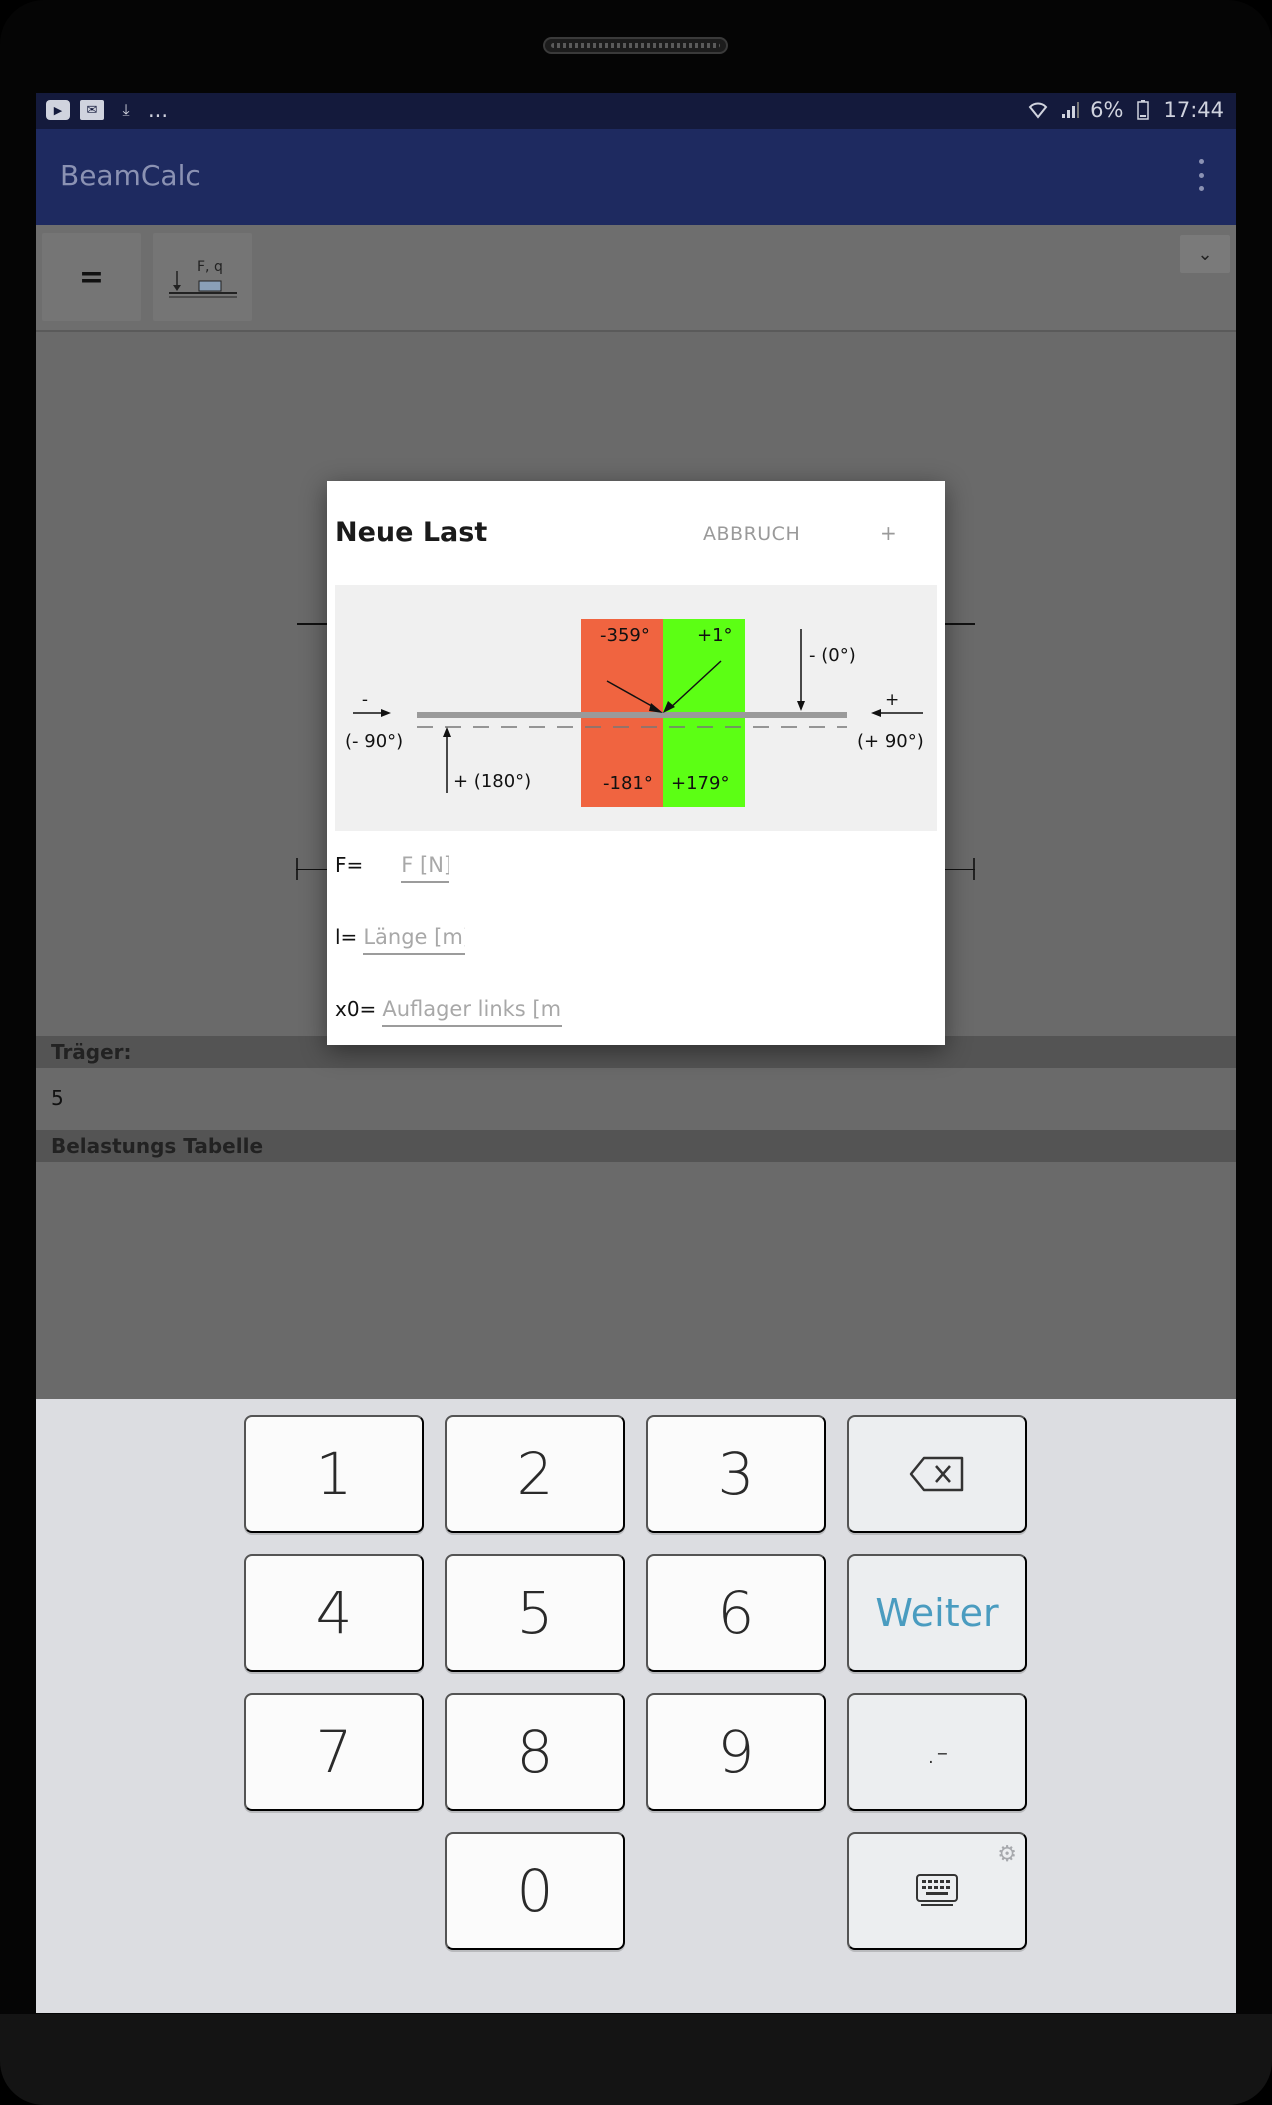  Describe the element at coordinates (636, 111) in the screenshot. I see `status-bar: ▶ ✉ ⤓ ... 6% 17:44` at that location.